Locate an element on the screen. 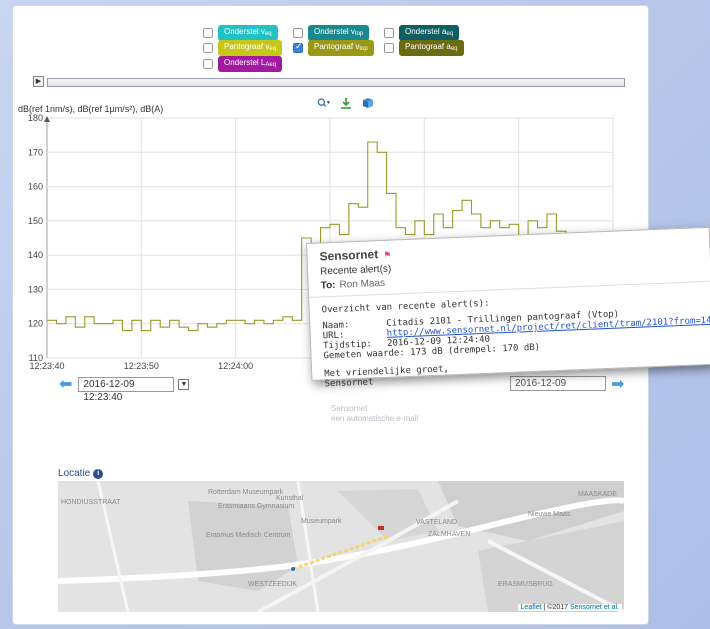 This screenshot has height=629, width=710. ghost-text: Sensornet een automatische e-mail is located at coordinates (374, 414).